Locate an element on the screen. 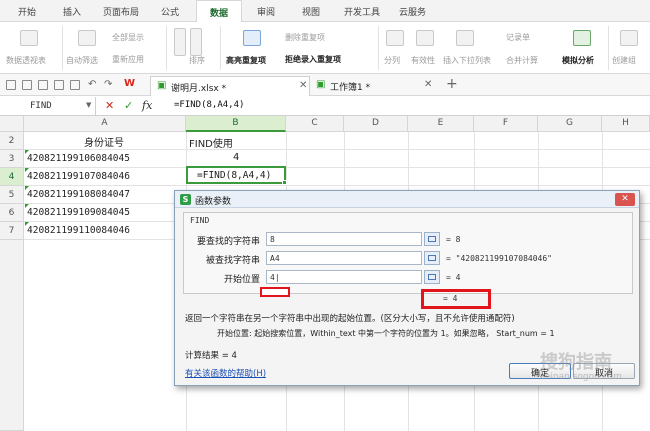 This screenshot has width=650, height=431. row-header-7: 7 is located at coordinates (12, 231).